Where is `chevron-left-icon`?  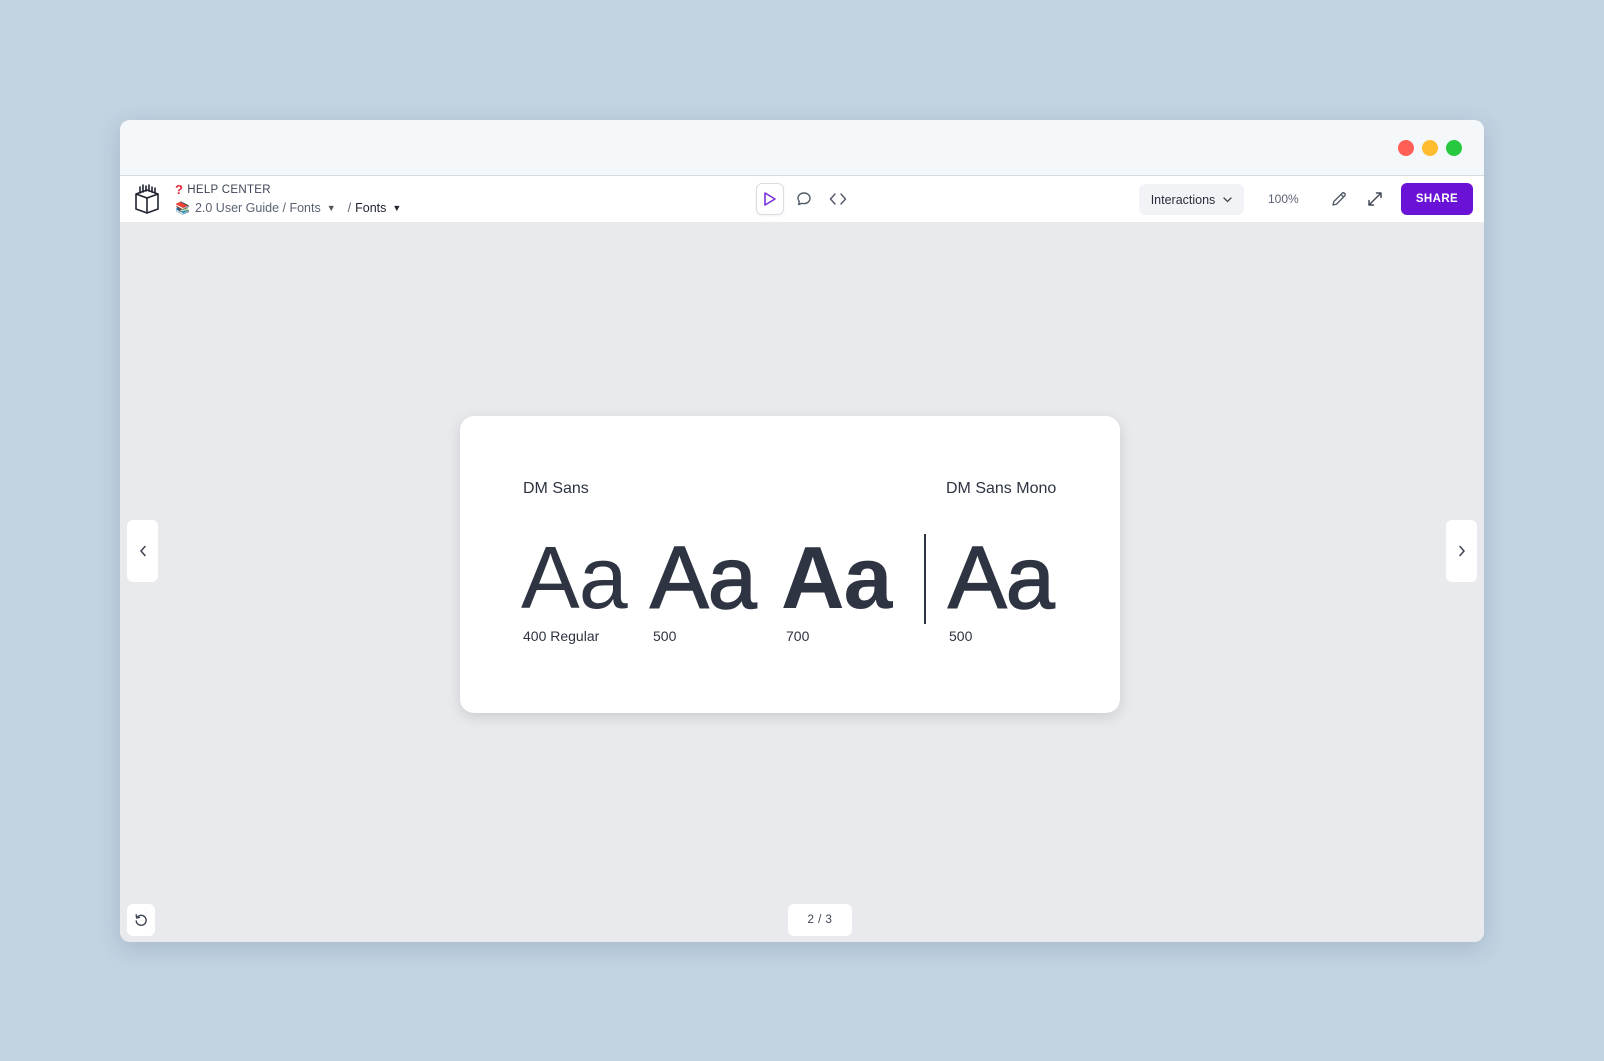
chevron-left-icon is located at coordinates (142, 551).